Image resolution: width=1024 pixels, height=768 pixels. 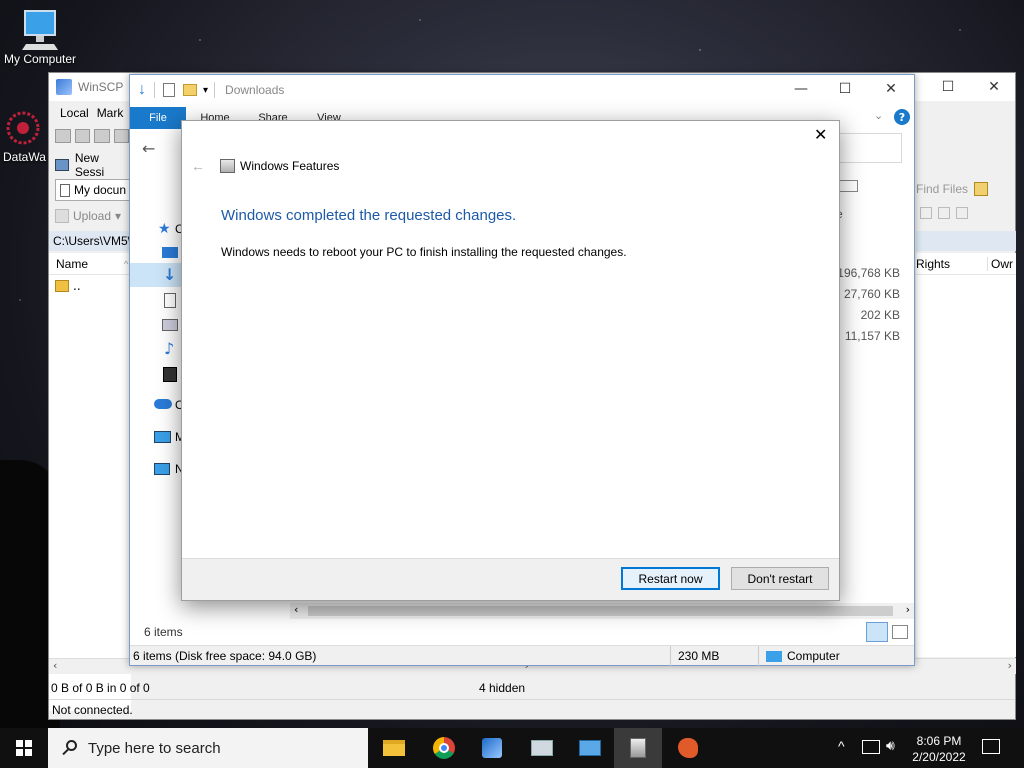 What do you see at coordinates (163, 632) in the screenshot?
I see `item-count: 6 items` at bounding box center [163, 632].